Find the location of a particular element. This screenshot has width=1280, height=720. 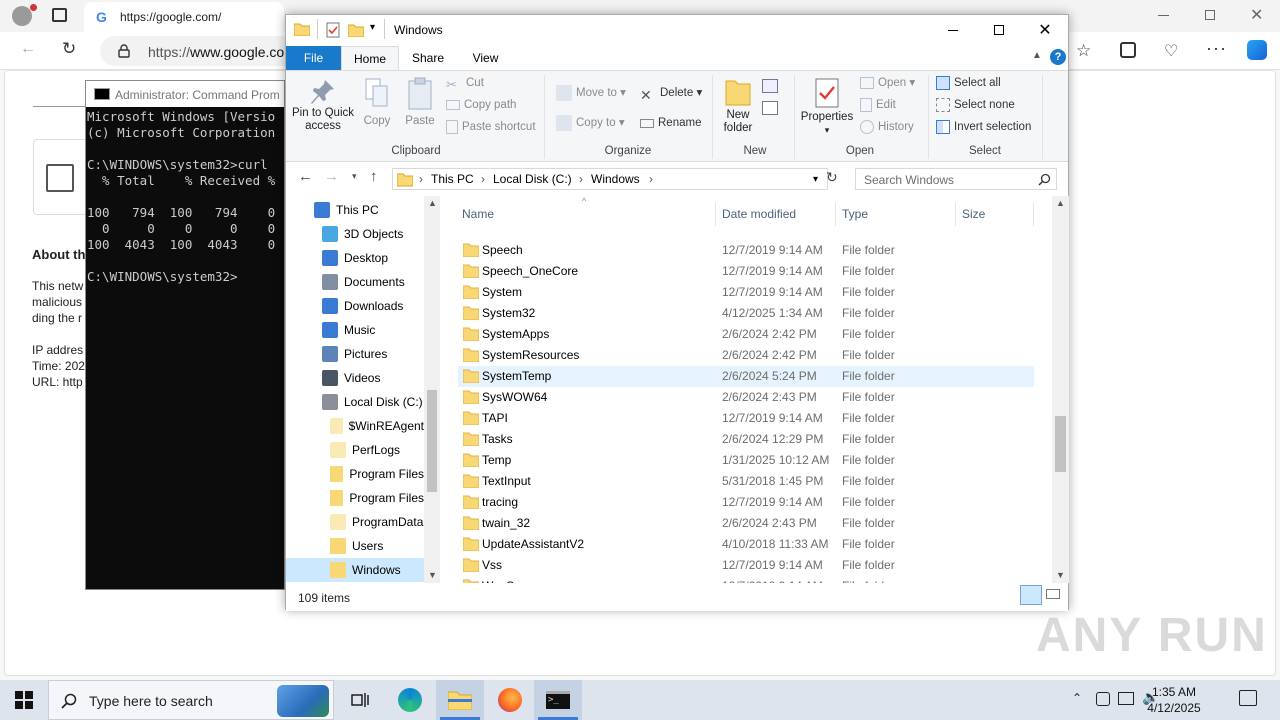

copy-button: Copy is located at coordinates (377, 102).